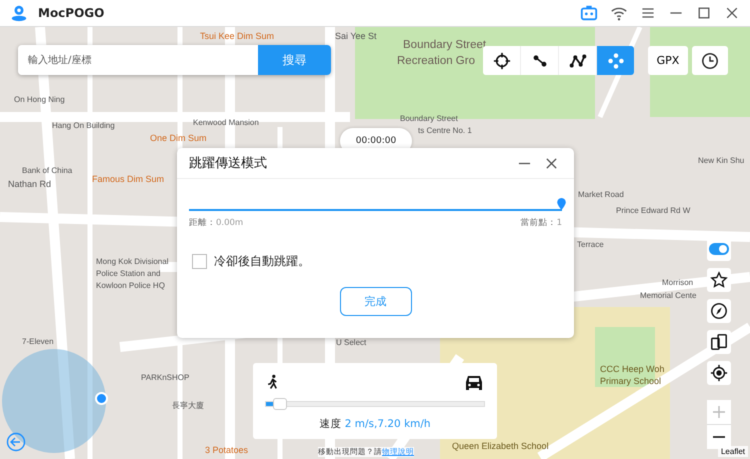 This screenshot has width=750, height=459. What do you see at coordinates (132, 262) in the screenshot?
I see `map-label: Mong Kok Divisional` at bounding box center [132, 262].